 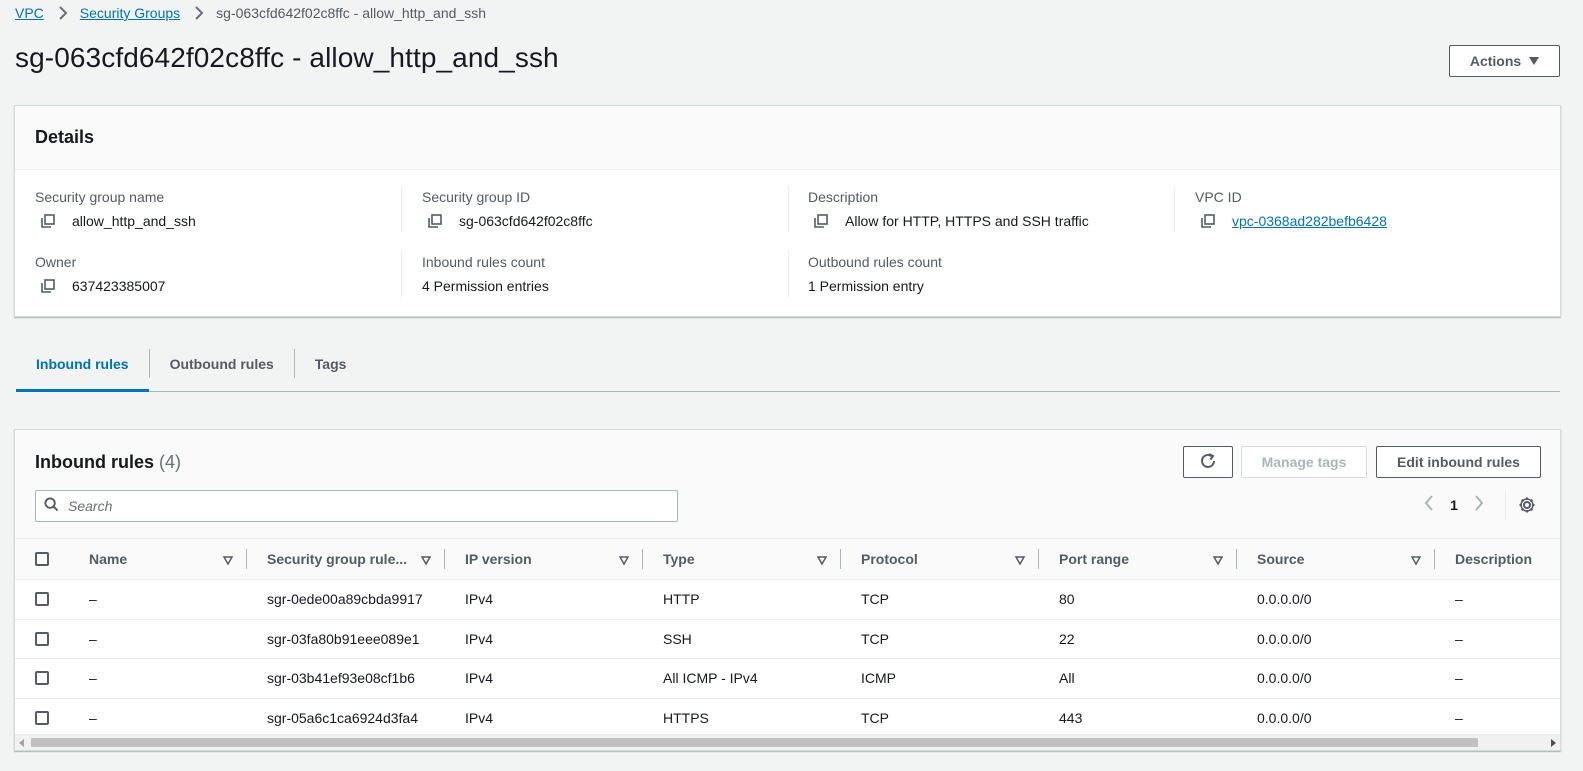 What do you see at coordinates (787, 138) in the screenshot?
I see `details-header: Details` at bounding box center [787, 138].